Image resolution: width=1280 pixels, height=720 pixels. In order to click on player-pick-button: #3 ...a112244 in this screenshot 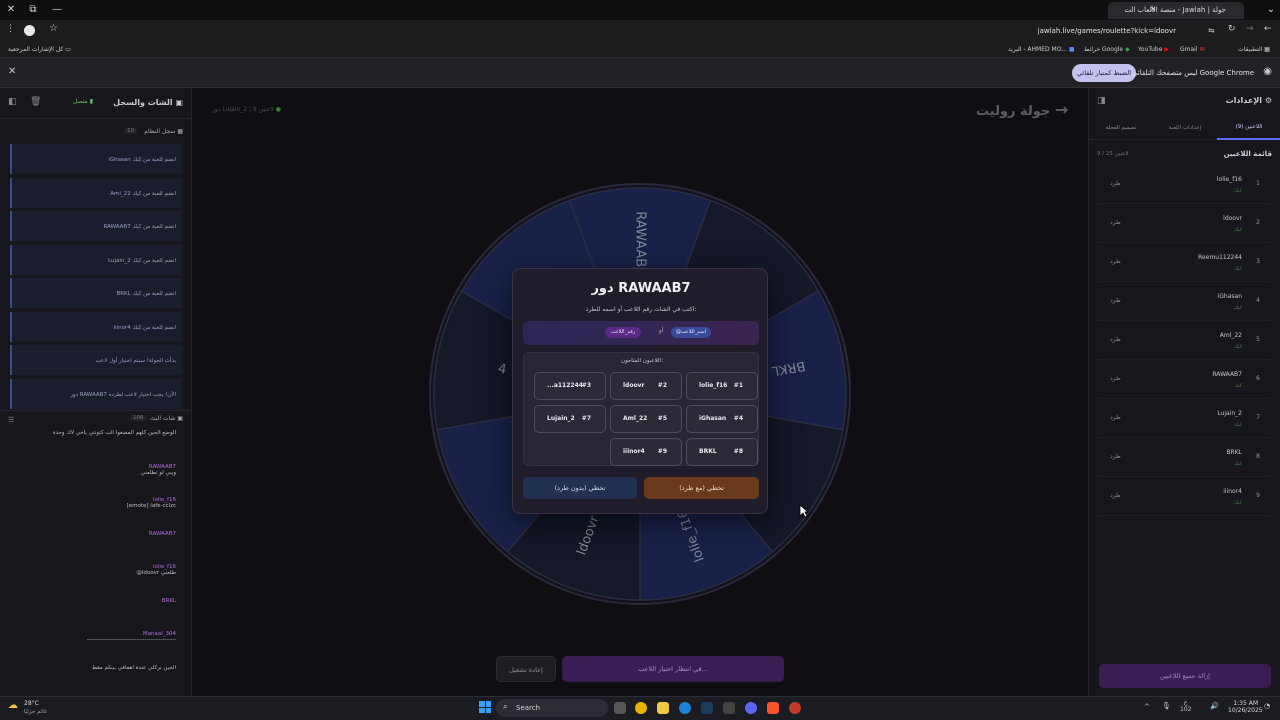, I will do `click(570, 386)`.